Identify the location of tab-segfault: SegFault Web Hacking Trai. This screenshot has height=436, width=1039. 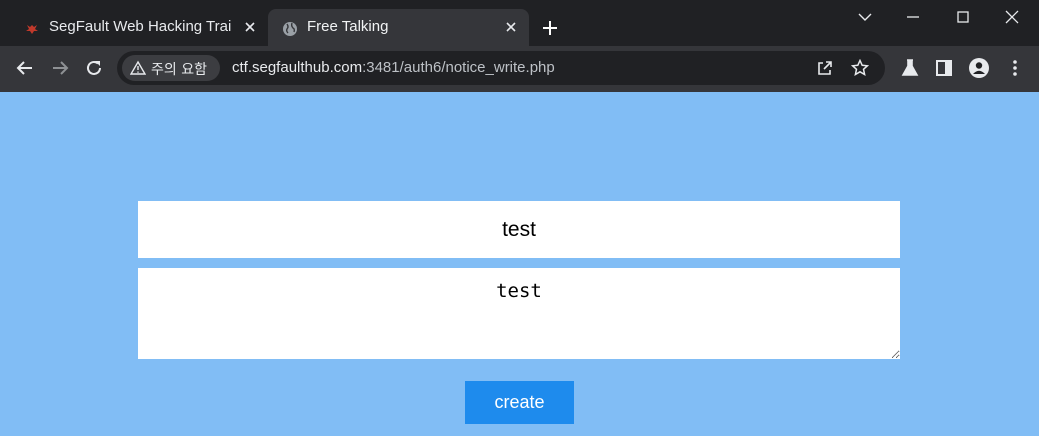
(139, 27).